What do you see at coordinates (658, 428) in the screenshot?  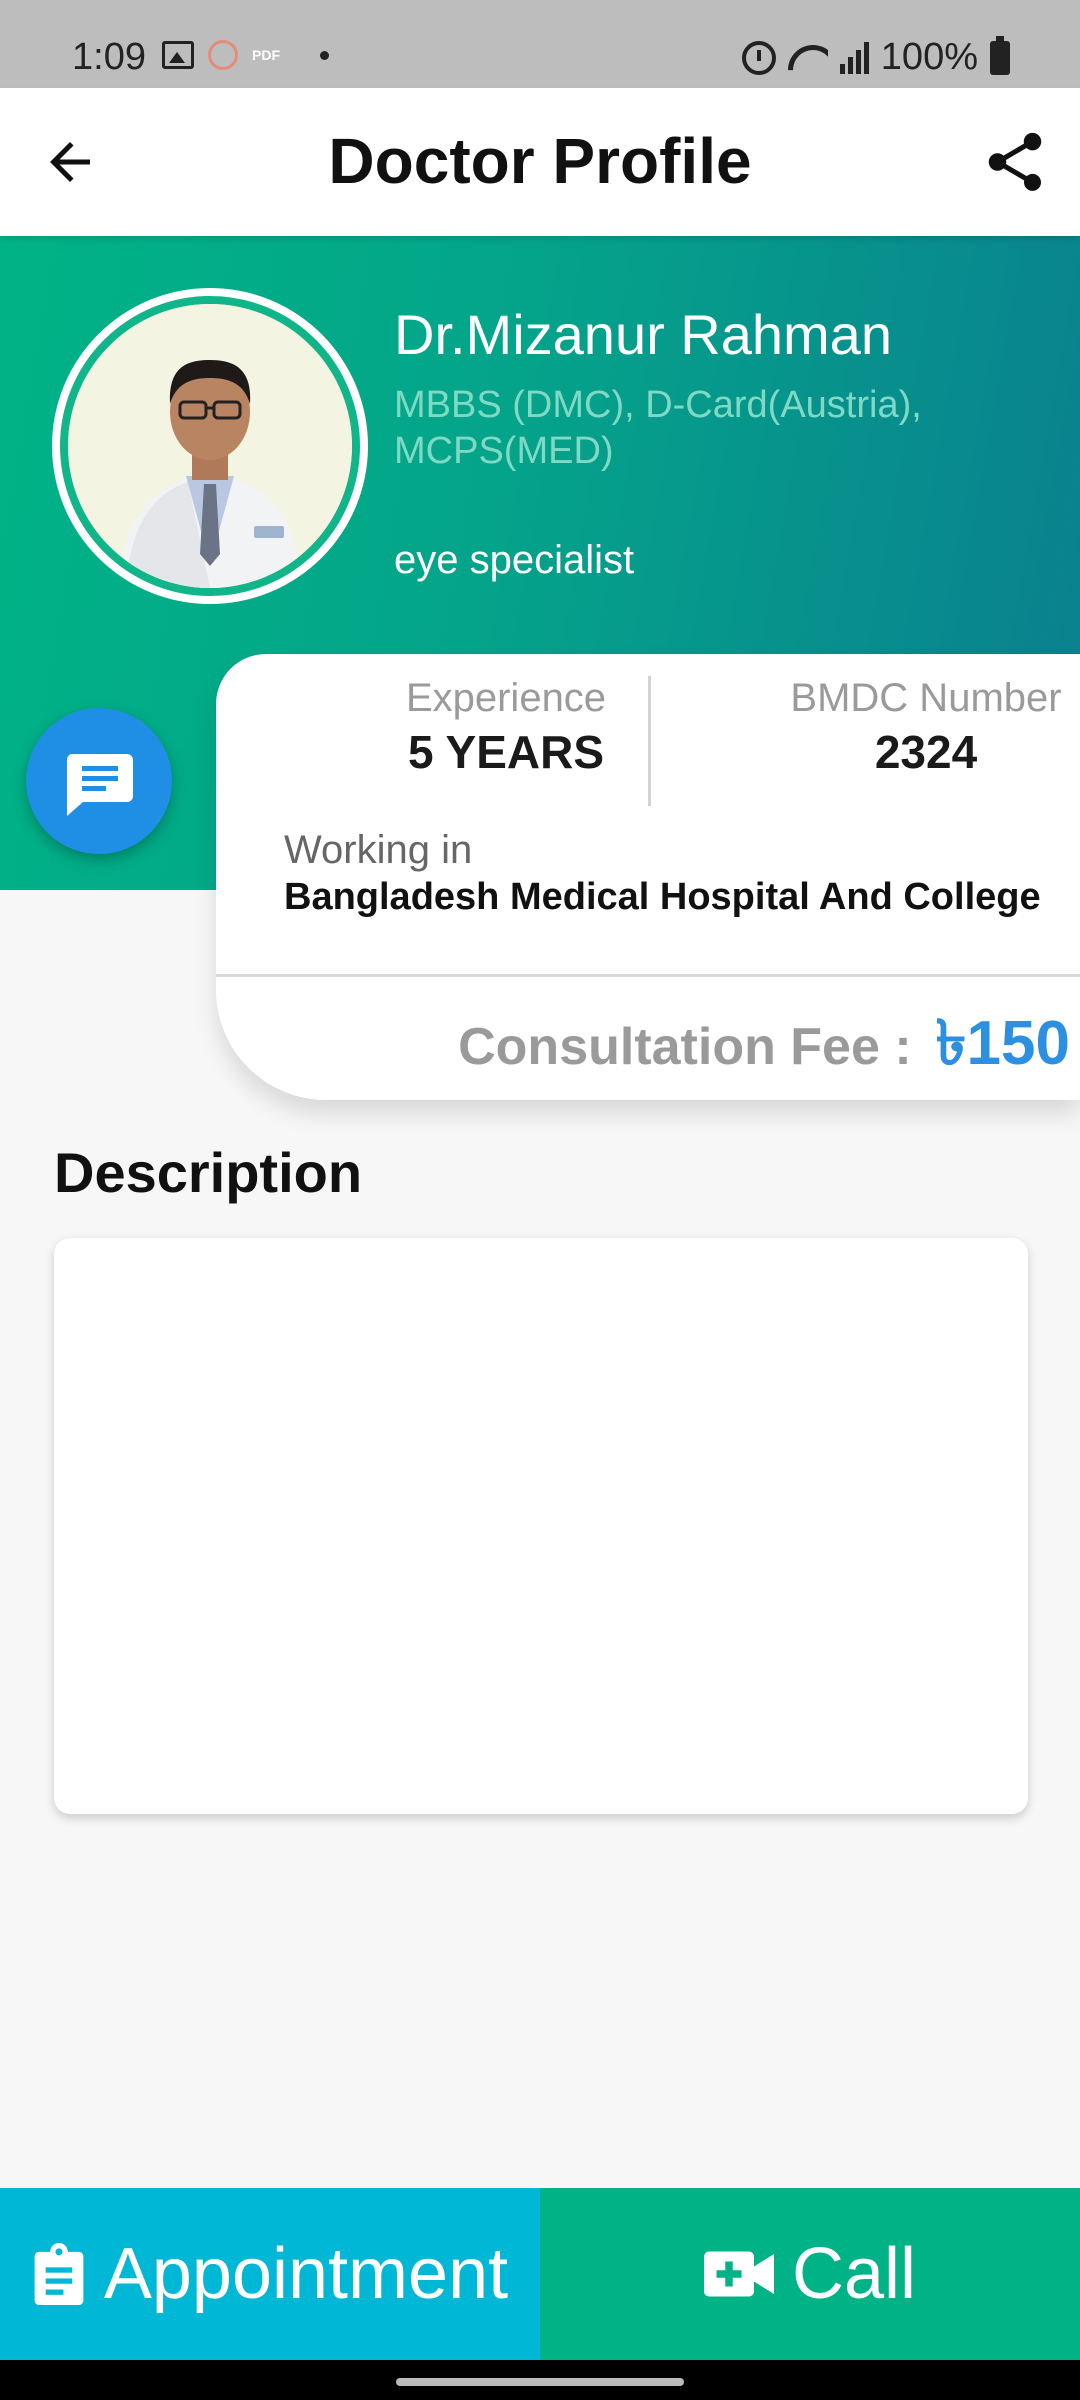 I see `doctor-degrees: MBBS (DMC), D-Card(Austria), MCPS(MED)` at bounding box center [658, 428].